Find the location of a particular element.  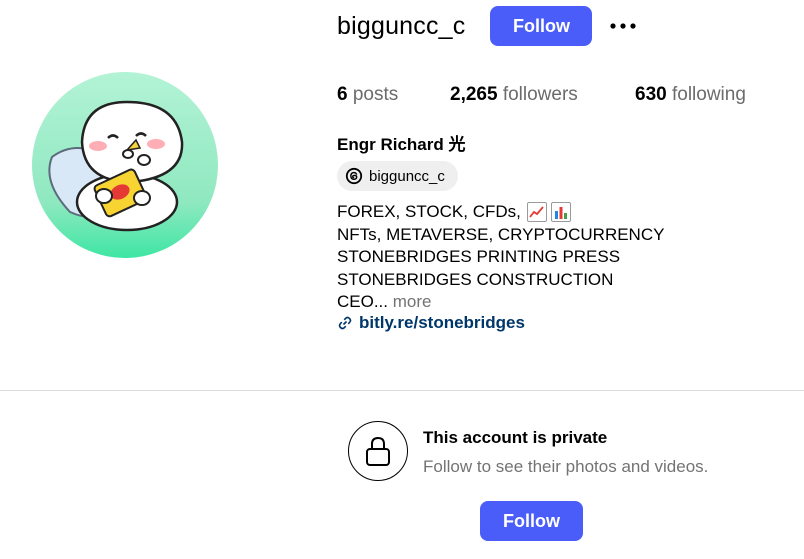

chart-increasing-icon is located at coordinates (536, 212).